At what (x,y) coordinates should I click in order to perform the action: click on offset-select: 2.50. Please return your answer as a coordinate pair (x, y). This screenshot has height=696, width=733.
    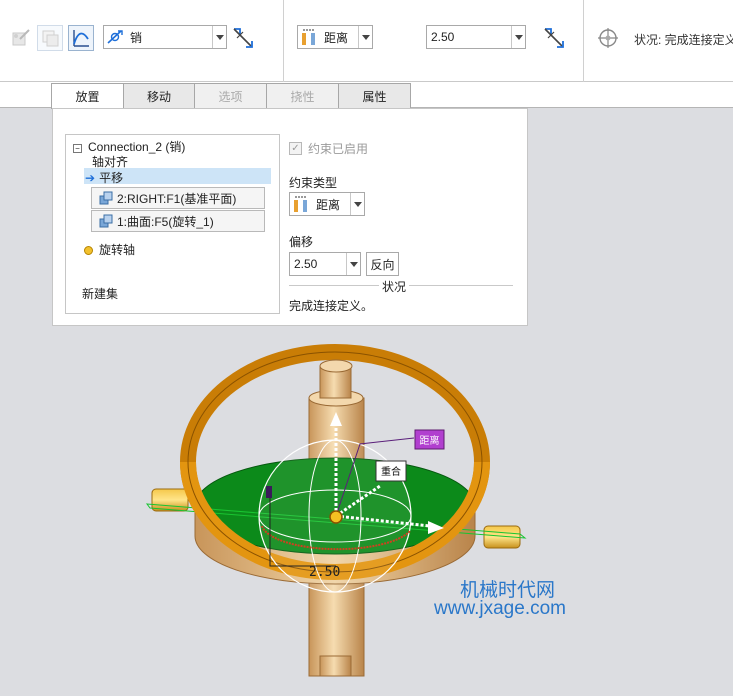
    Looking at the image, I should click on (325, 264).